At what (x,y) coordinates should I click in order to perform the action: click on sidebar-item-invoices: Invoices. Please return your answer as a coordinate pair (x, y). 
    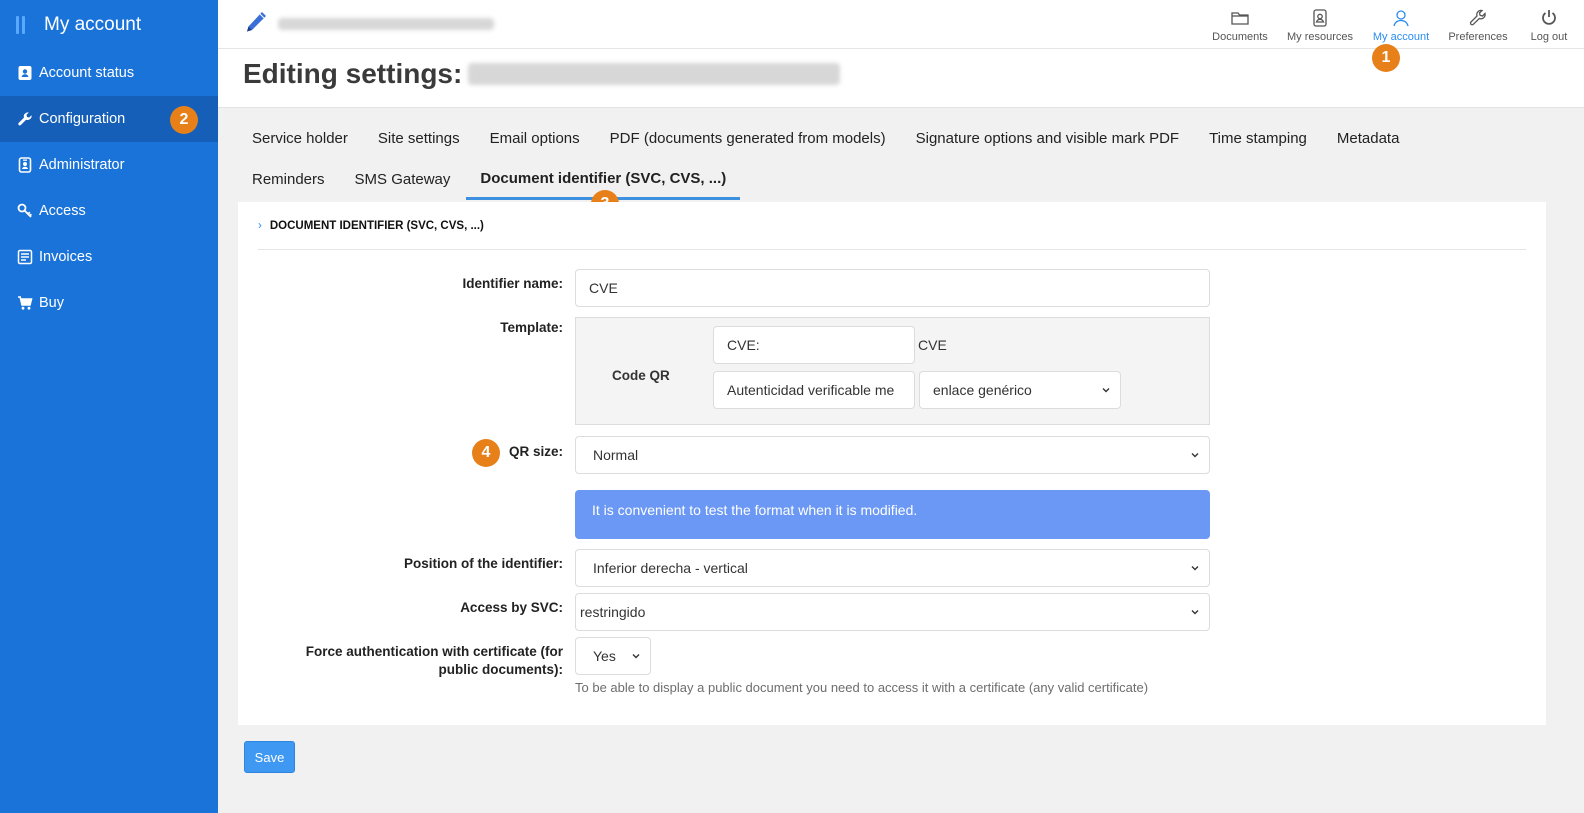
    Looking at the image, I should click on (109, 257).